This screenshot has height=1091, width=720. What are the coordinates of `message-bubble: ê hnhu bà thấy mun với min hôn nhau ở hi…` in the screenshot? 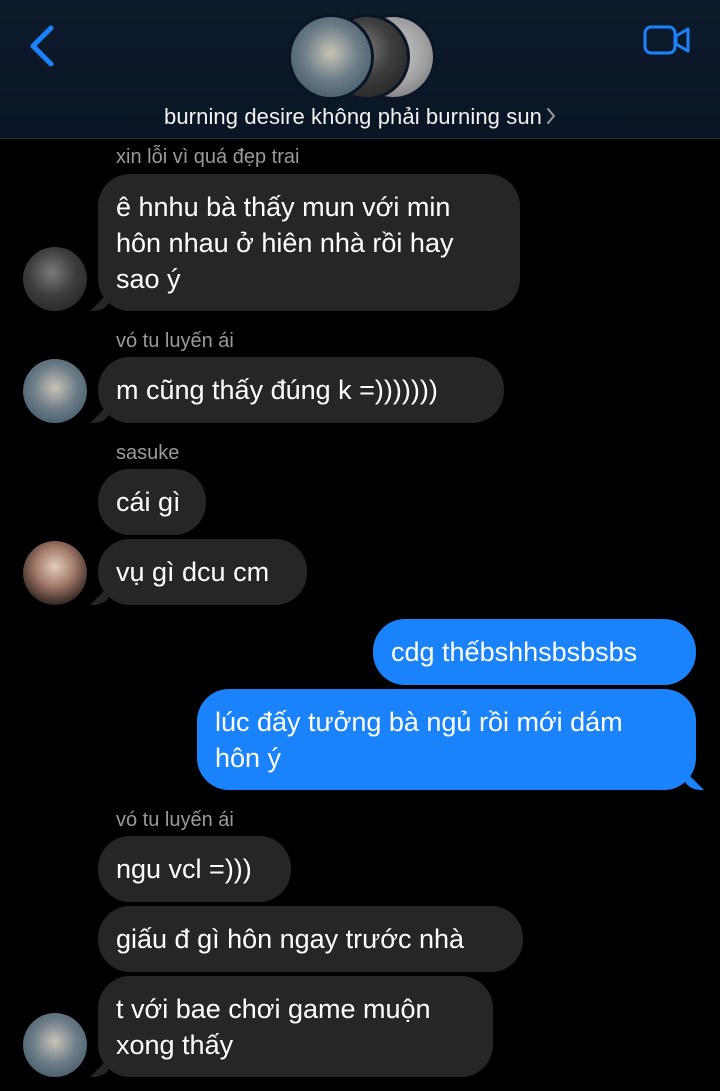 It's located at (309, 242).